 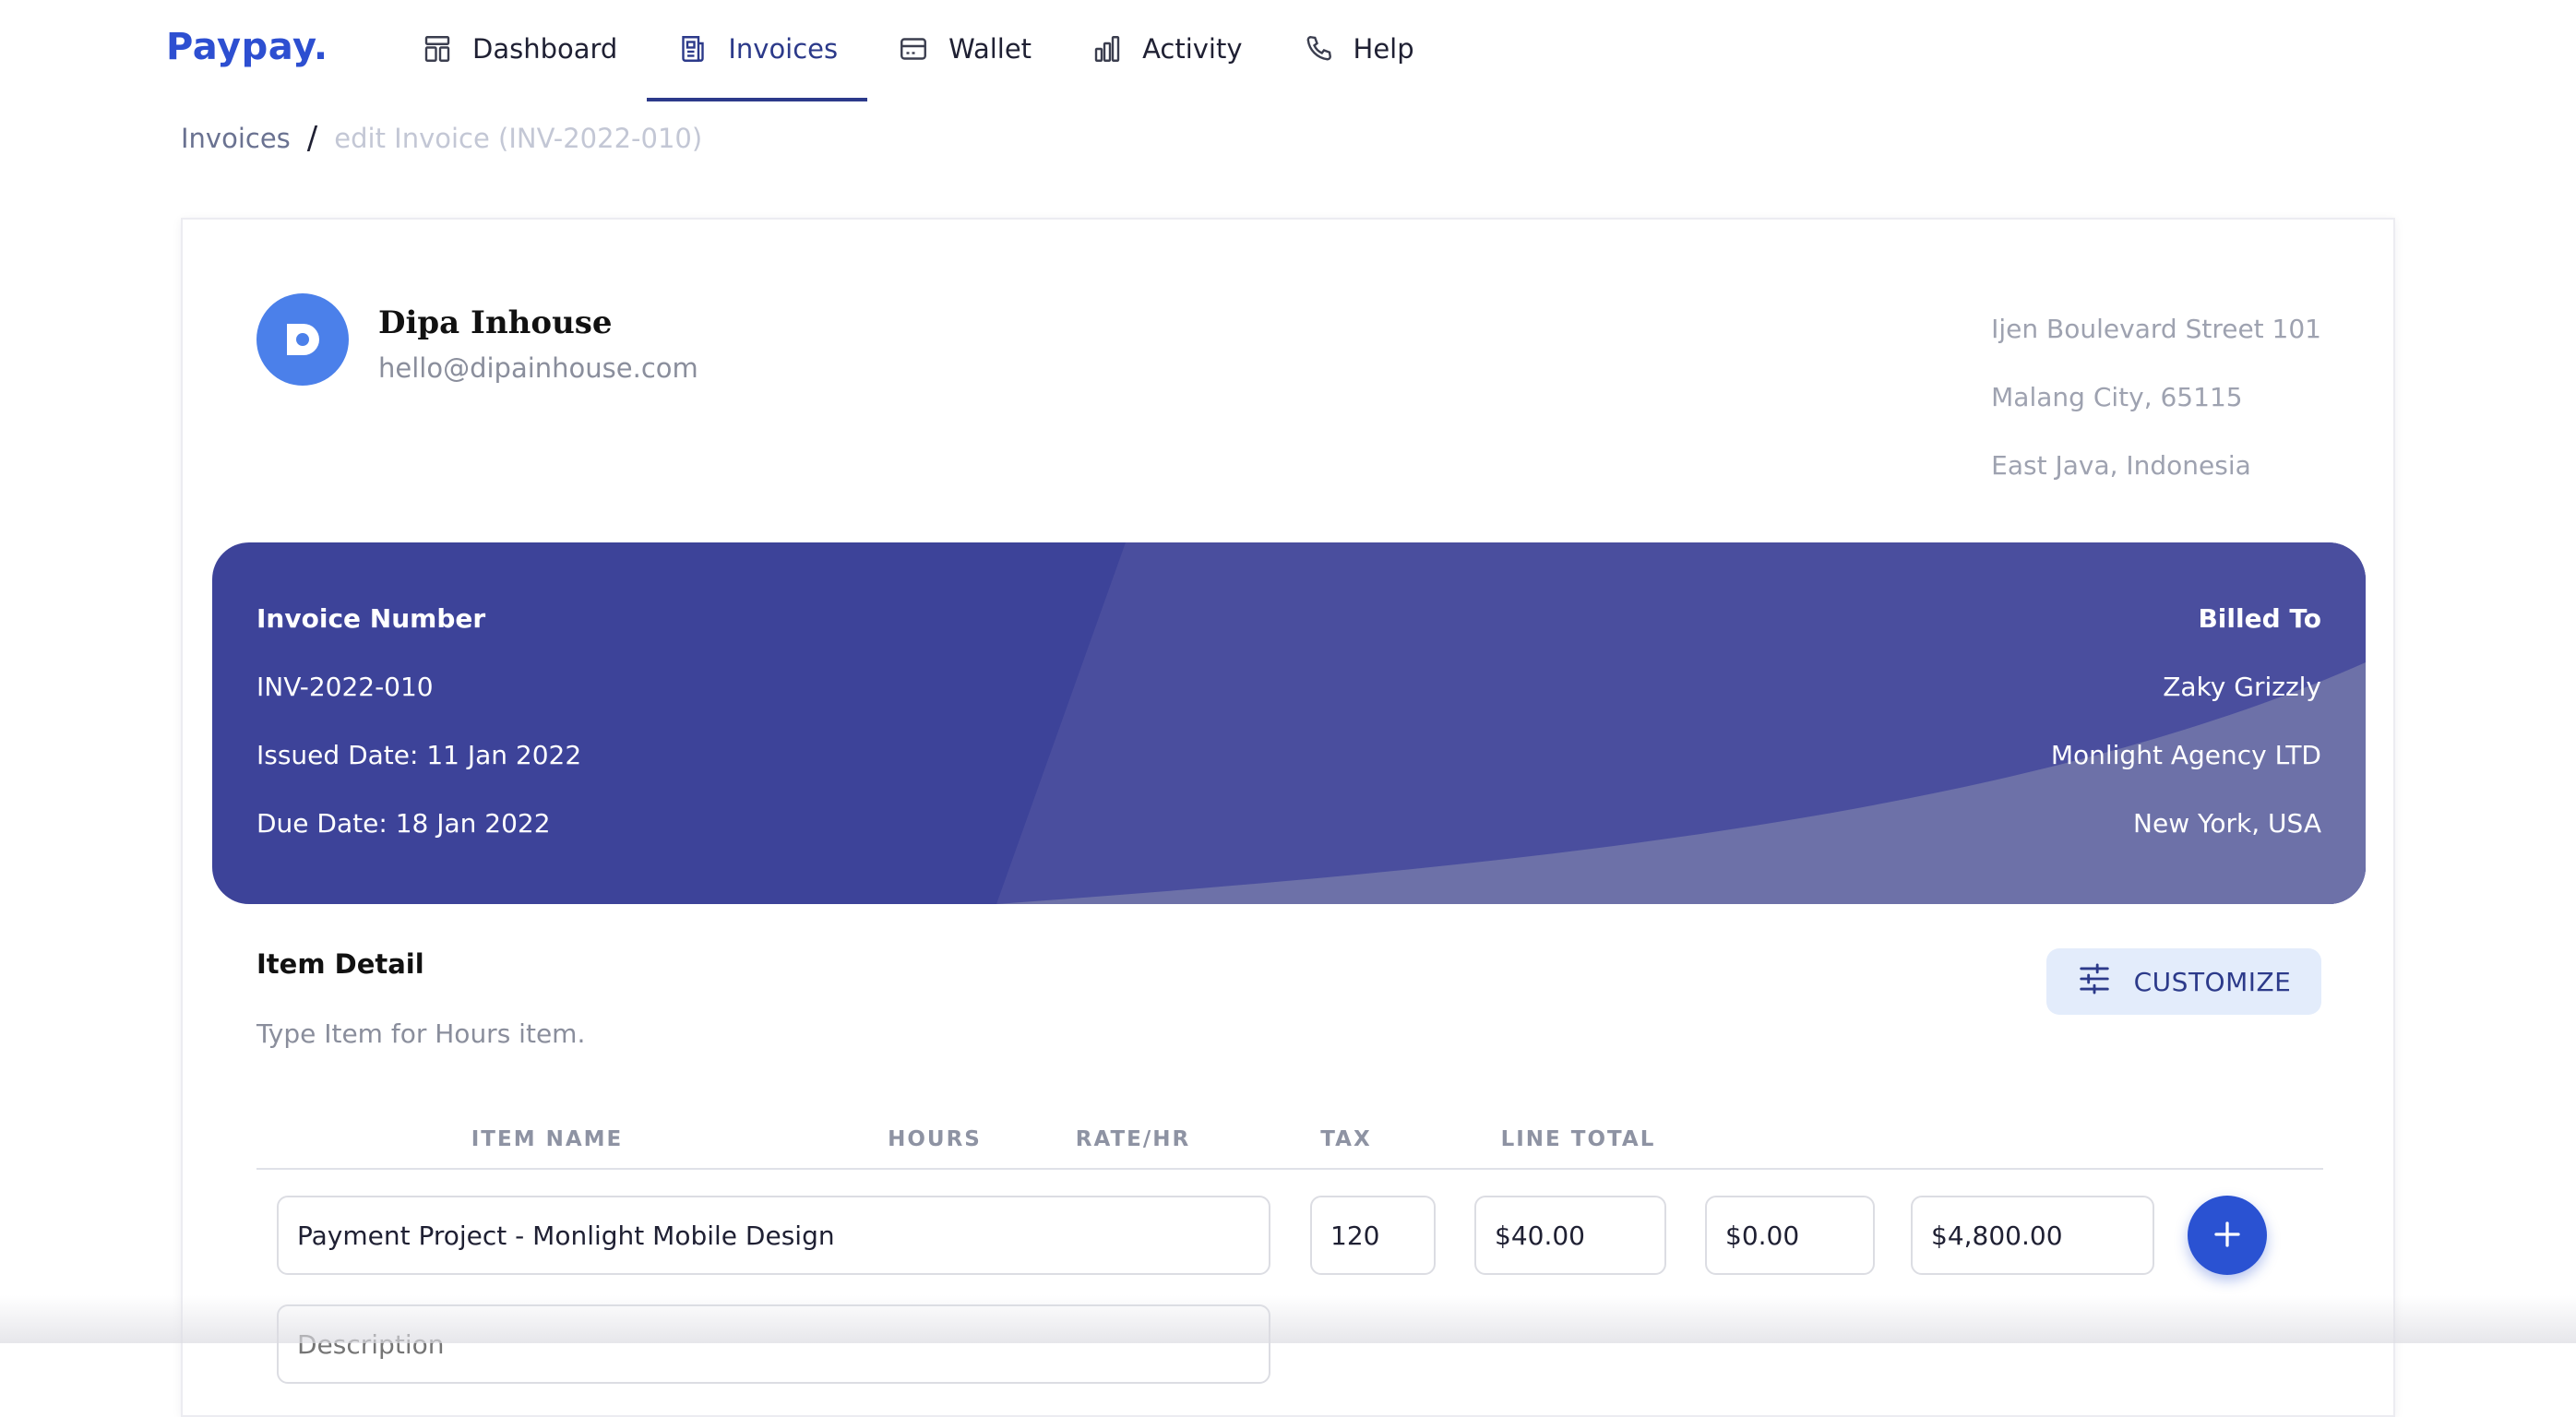 What do you see at coordinates (913, 48) in the screenshot?
I see `wallet-icon` at bounding box center [913, 48].